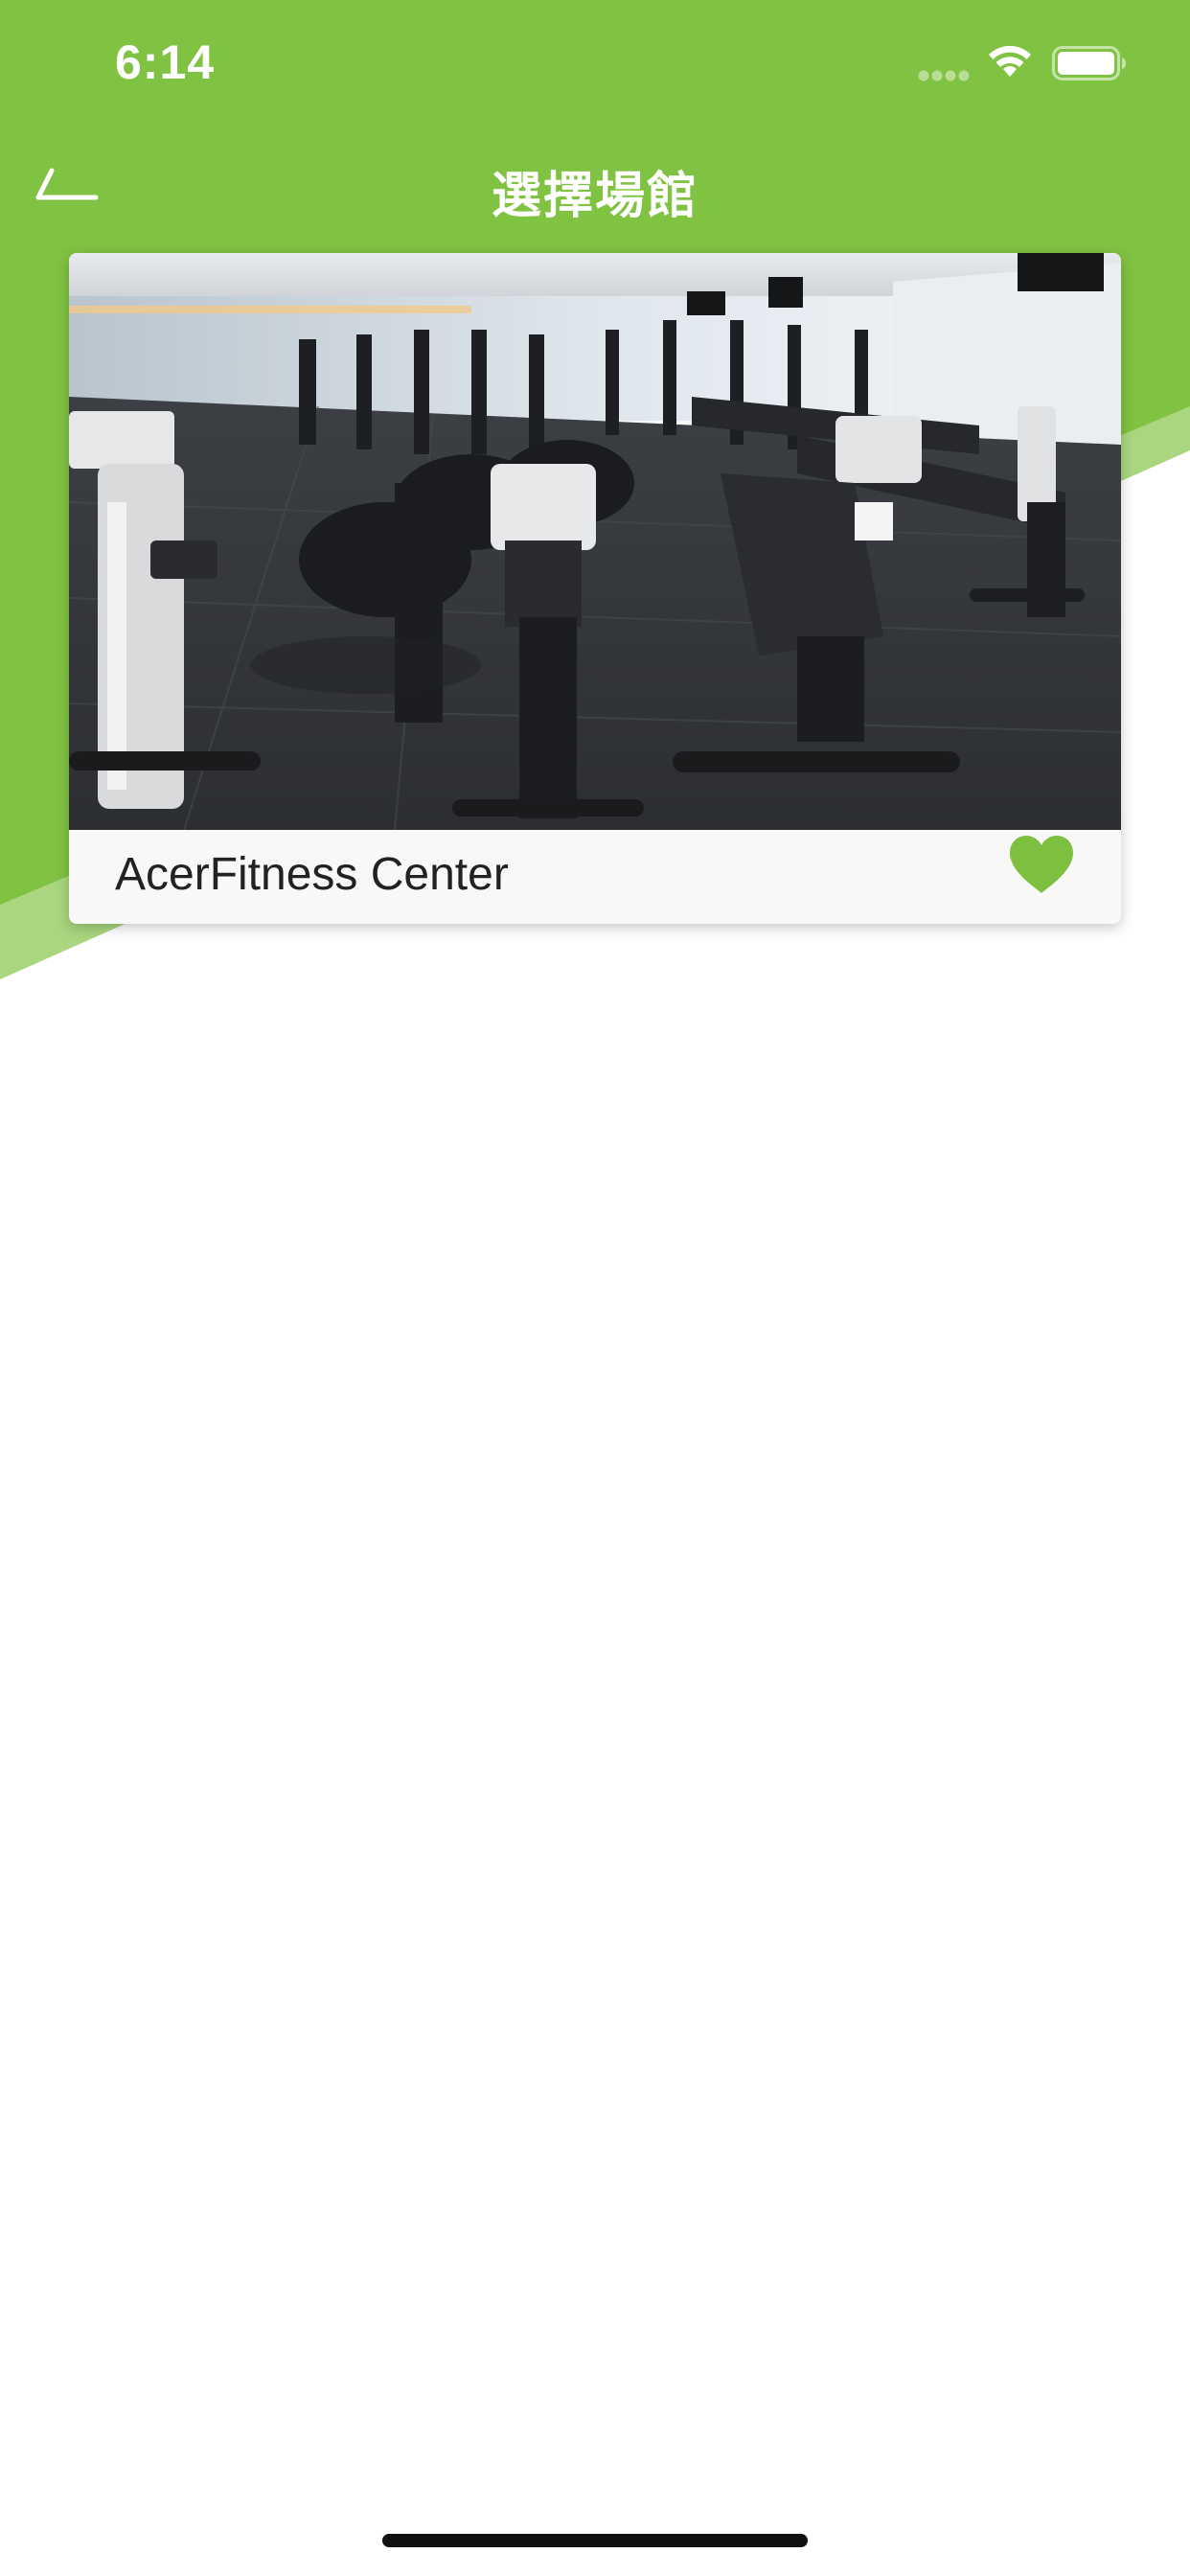 Image resolution: width=1190 pixels, height=2576 pixels. I want to click on venue-name: AcerFitness Center, so click(312, 874).